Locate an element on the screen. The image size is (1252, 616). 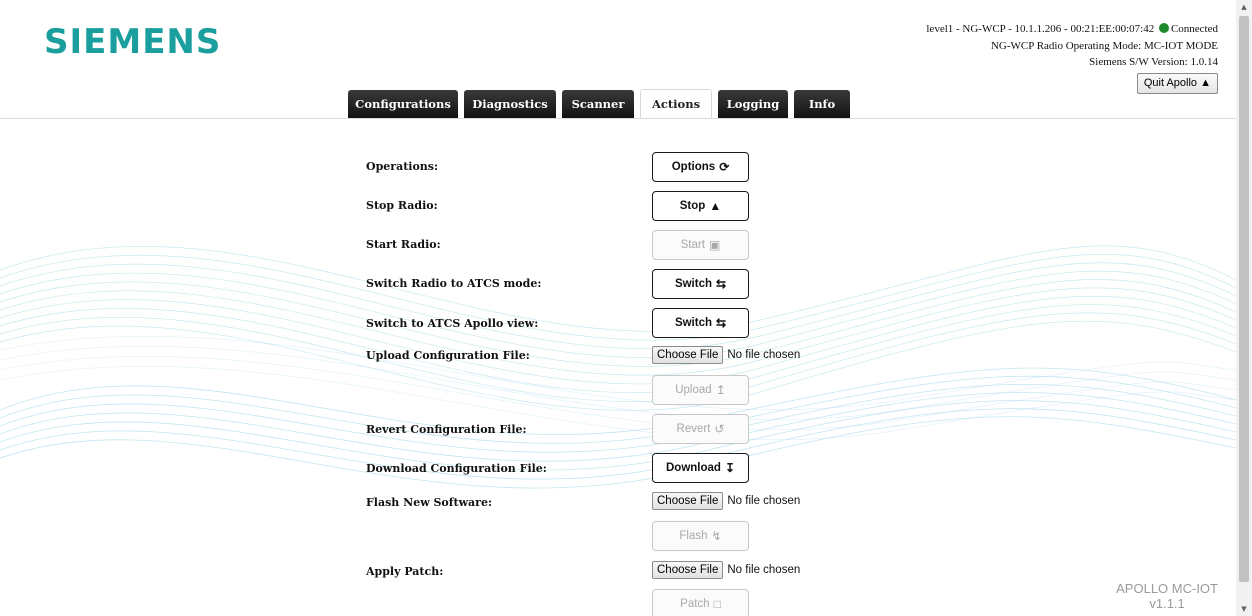
vertical-scrollbar: ▲ ▼ is located at coordinates (1244, 308).